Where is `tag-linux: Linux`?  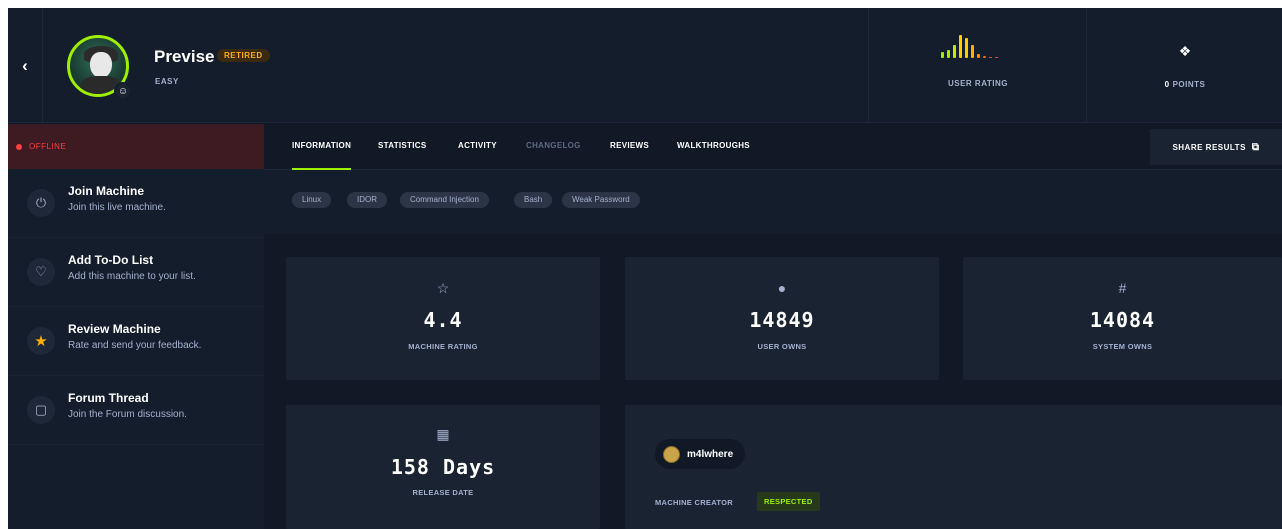
tag-linux: Linux is located at coordinates (312, 200).